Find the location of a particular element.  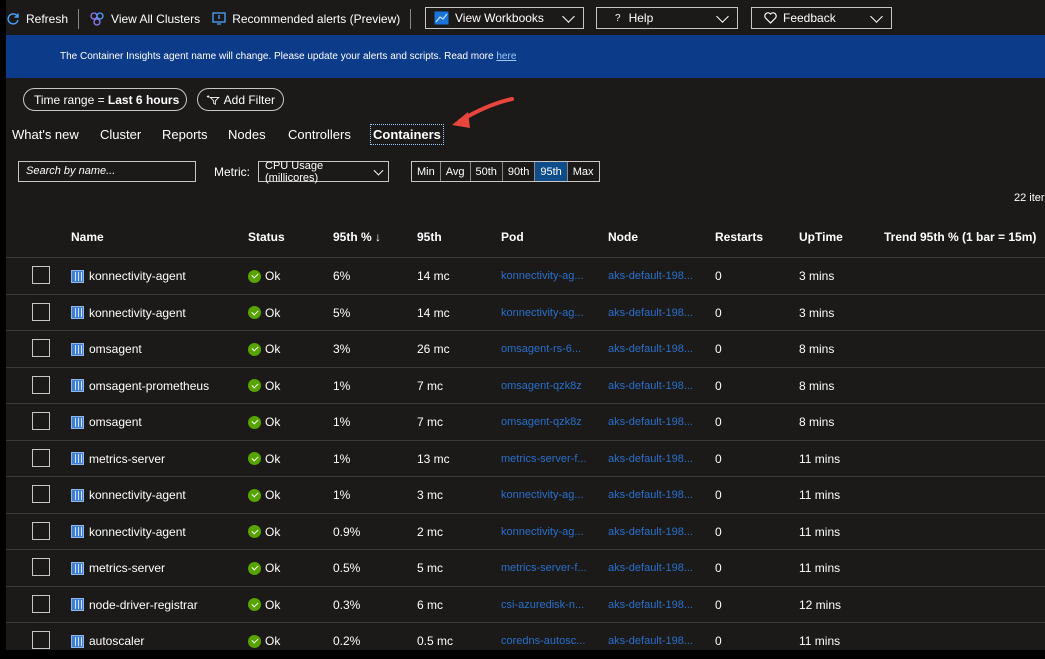

percentile-option: Max is located at coordinates (583, 171).